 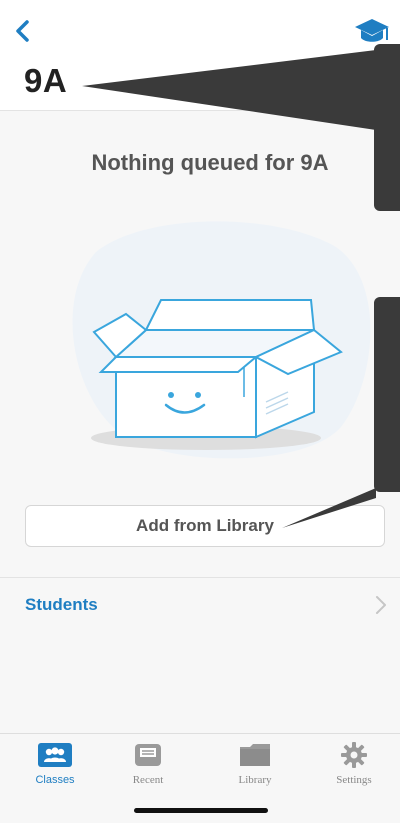 I want to click on tab-label: Settings, so click(x=354, y=780).